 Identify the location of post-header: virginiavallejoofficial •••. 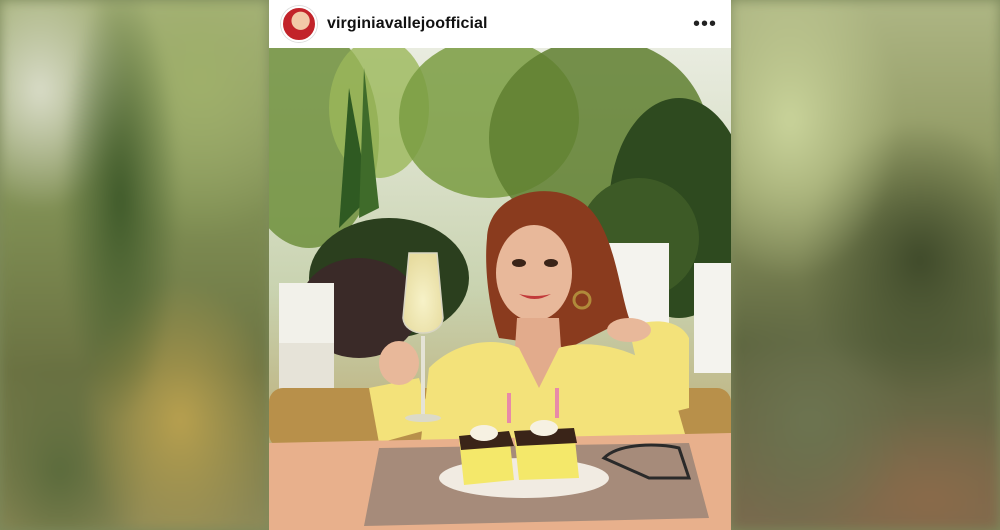
(500, 24).